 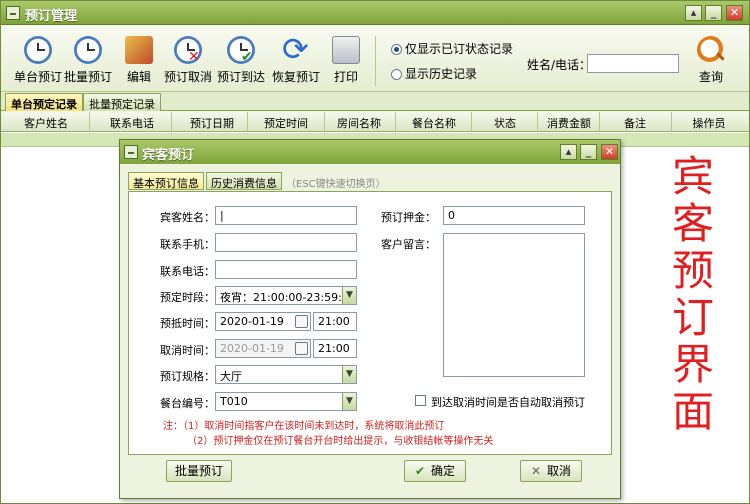 I want to click on radio-history-label: 显示历史记录, so click(x=441, y=74).